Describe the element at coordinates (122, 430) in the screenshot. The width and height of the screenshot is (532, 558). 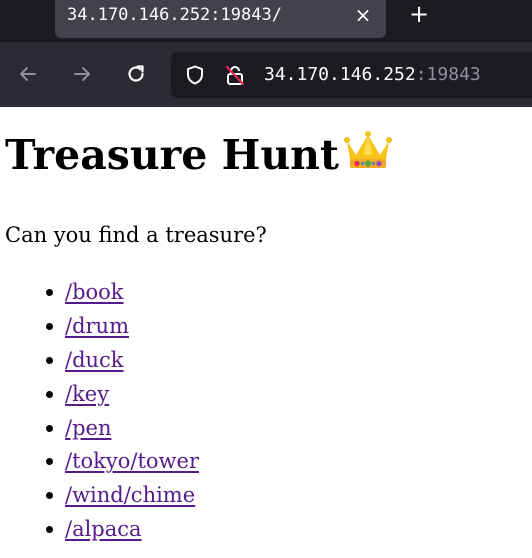
I see `list-item: /pen` at that location.